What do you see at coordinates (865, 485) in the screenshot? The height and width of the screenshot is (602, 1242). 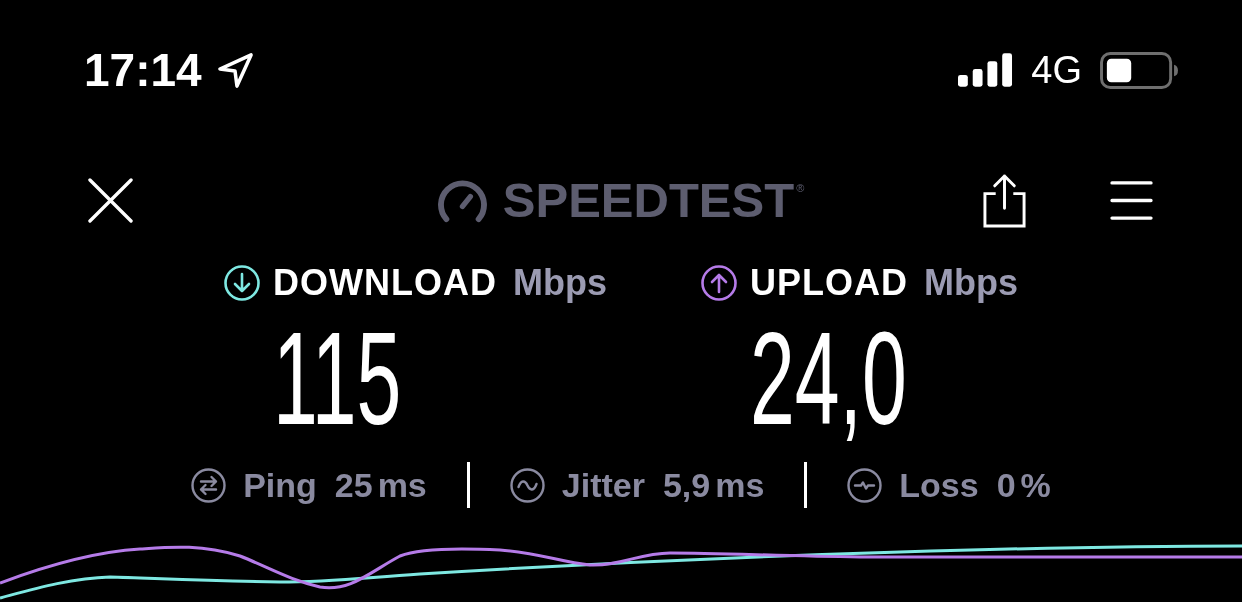 I see `pulse-circle-icon` at bounding box center [865, 485].